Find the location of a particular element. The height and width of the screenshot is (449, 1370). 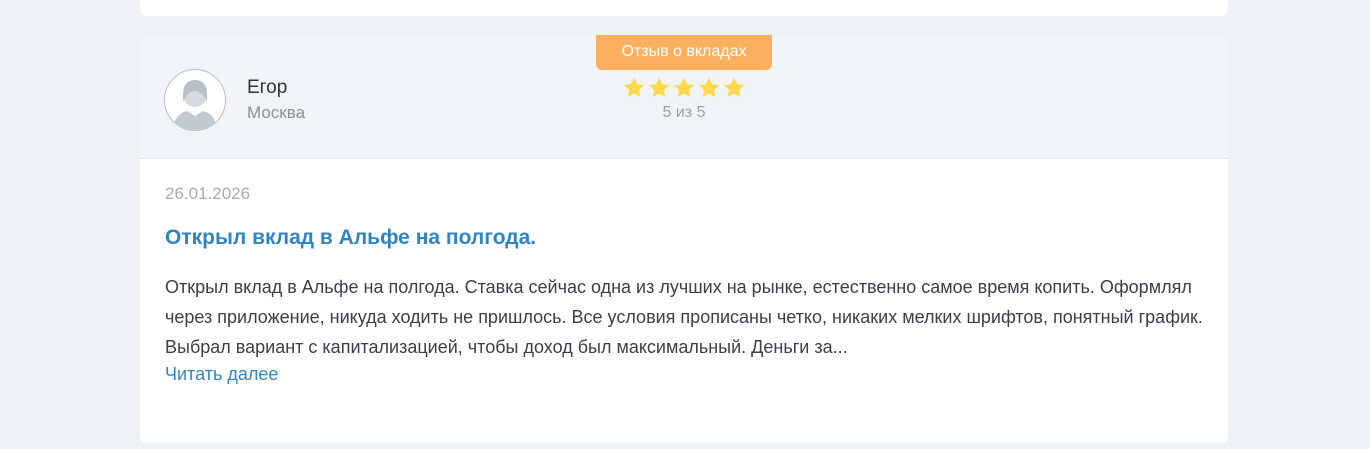

author-city: Москва is located at coordinates (276, 112).